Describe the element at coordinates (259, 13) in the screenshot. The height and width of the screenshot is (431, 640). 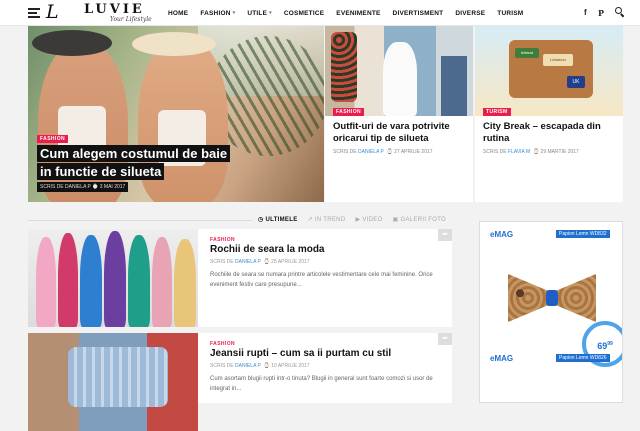
I see `nav-item-utile: UTILE ▾` at that location.